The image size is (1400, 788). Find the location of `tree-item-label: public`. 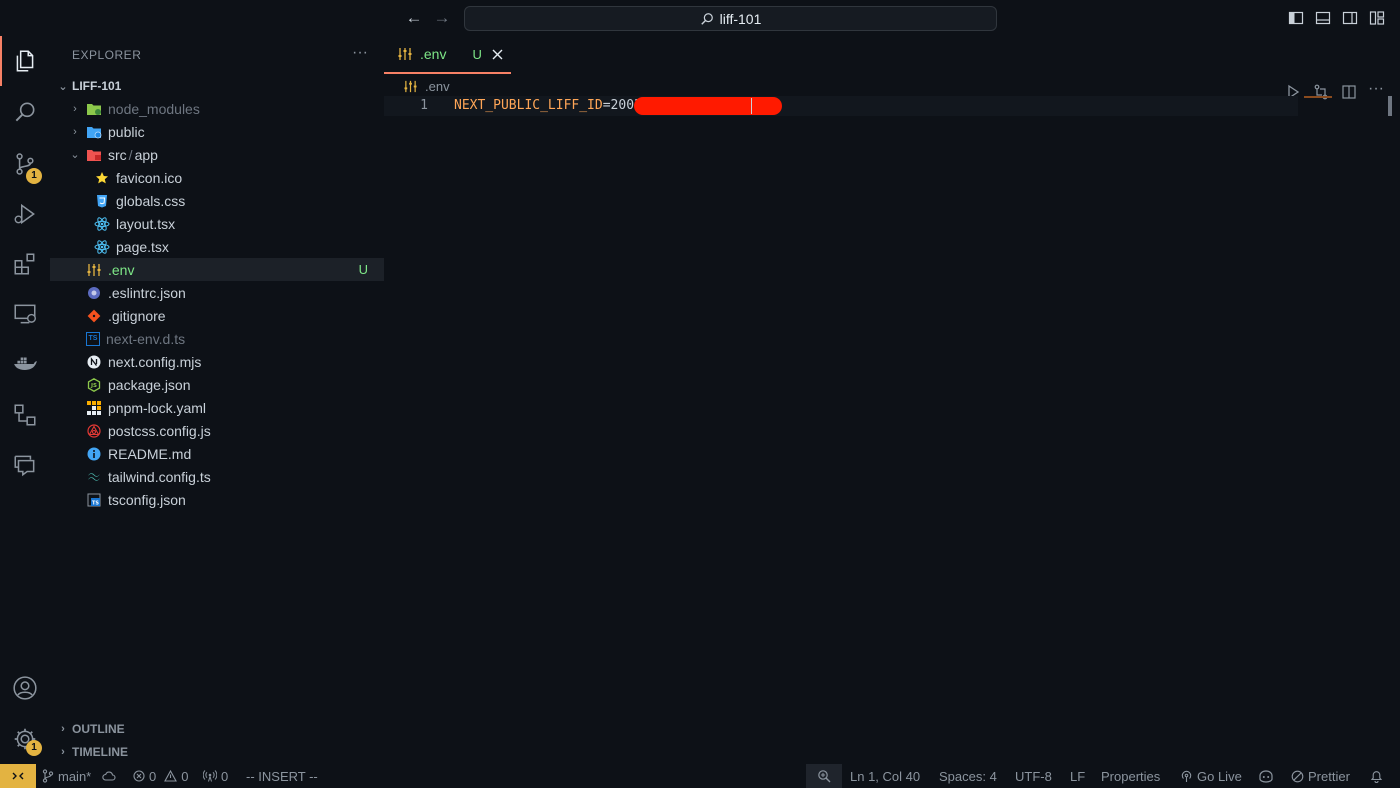

tree-item-label: public is located at coordinates (126, 131).